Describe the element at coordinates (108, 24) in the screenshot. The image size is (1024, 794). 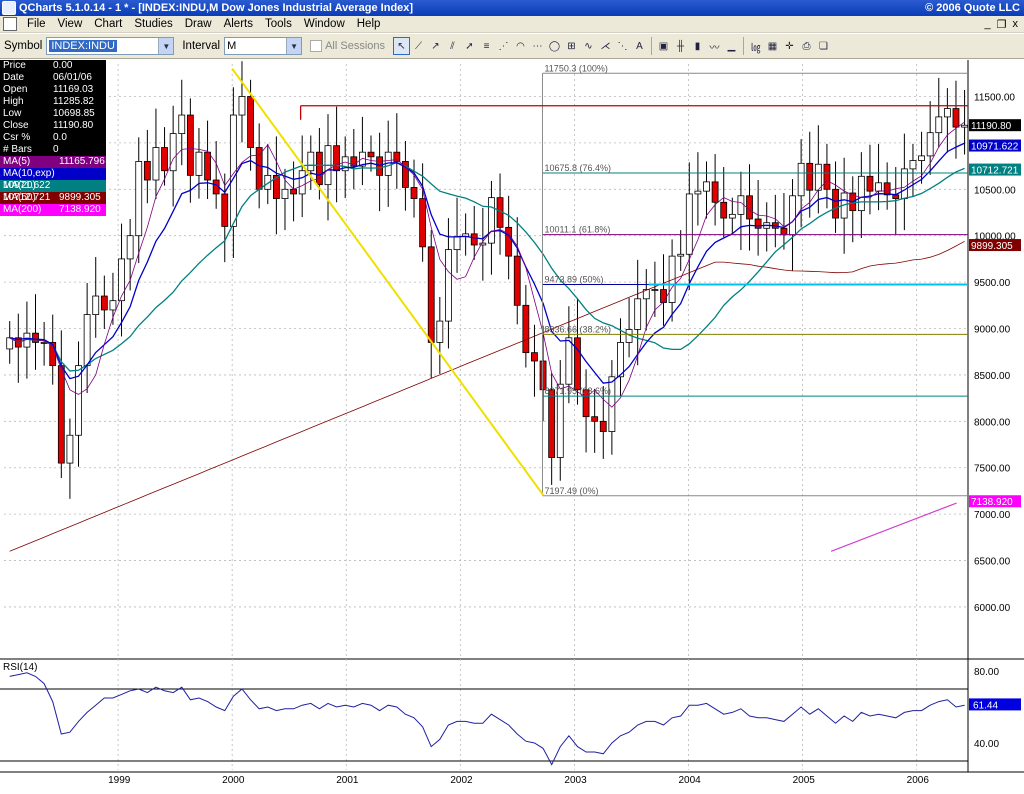
I see `menu-chart: Chart` at that location.